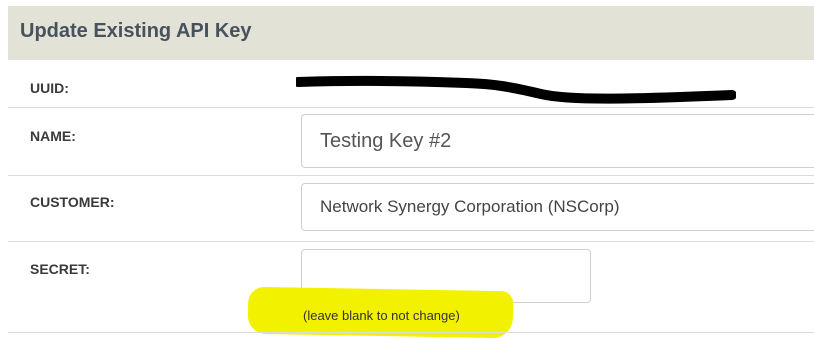 This screenshot has width=814, height=338. I want to click on form-title: Update Existing API Key, so click(136, 31).